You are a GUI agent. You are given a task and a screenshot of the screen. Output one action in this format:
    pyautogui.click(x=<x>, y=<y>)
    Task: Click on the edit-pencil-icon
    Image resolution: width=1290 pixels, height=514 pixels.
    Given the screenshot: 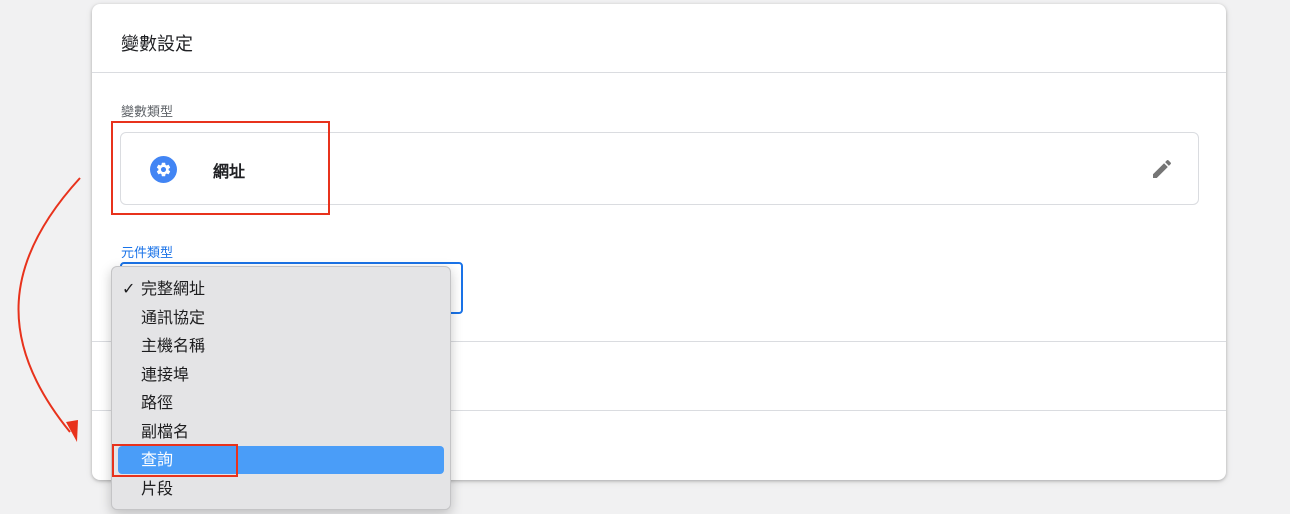 What is the action you would take?
    pyautogui.click(x=1162, y=169)
    